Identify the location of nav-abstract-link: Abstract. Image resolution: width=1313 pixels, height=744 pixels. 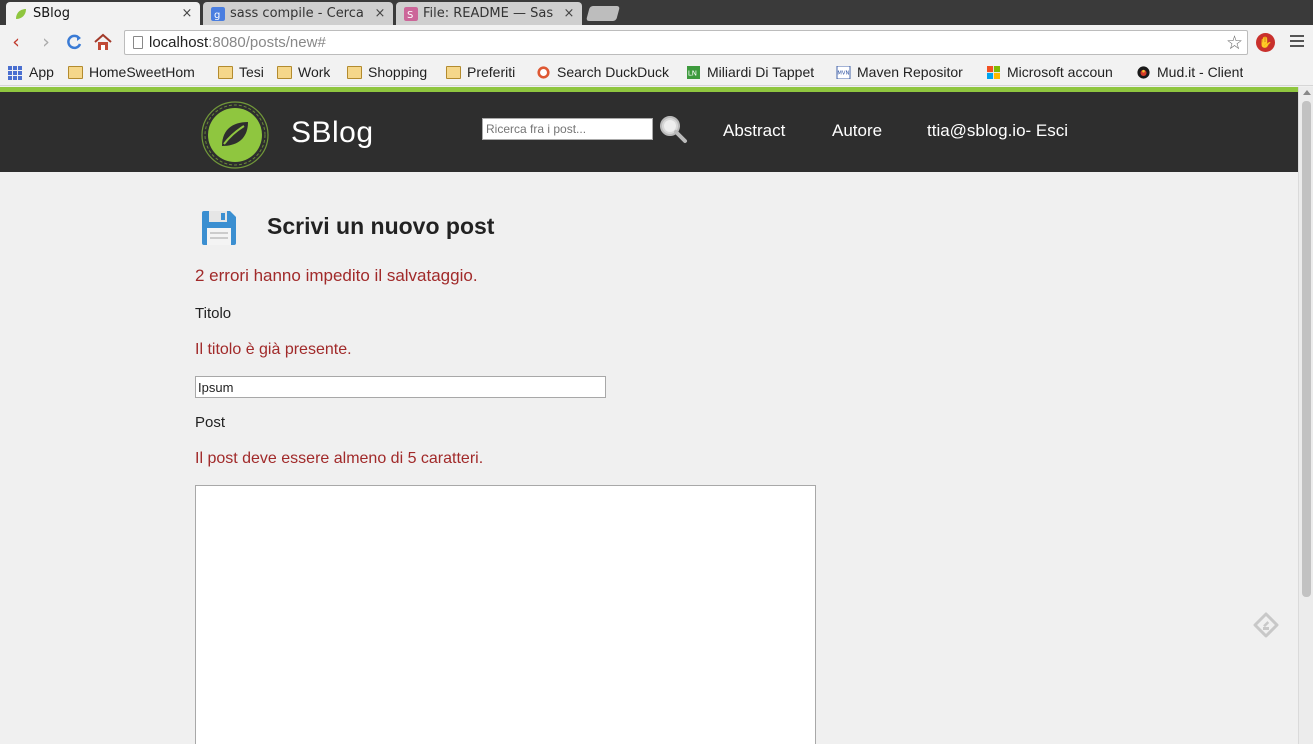
(754, 131).